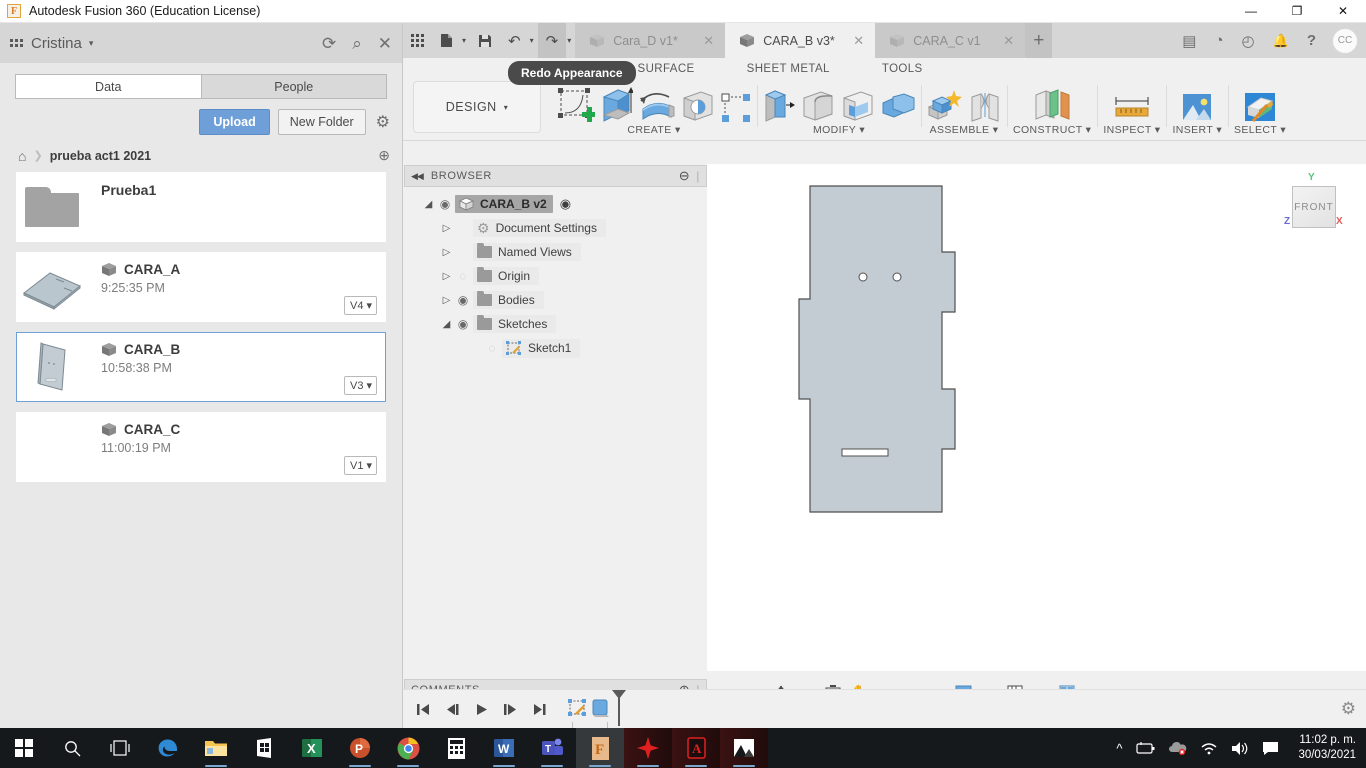  What do you see at coordinates (16, 43) in the screenshot?
I see `team-grid-icon` at bounding box center [16, 43].